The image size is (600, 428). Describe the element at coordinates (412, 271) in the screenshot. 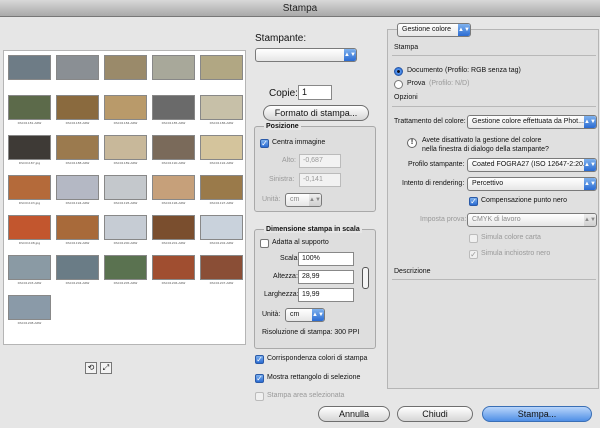

I see `description-heading: Descrizione` at that location.